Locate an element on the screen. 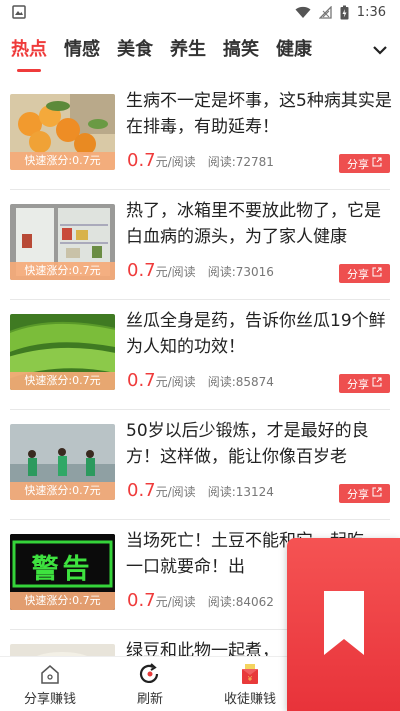 The image size is (400, 711). article-meta: 0.7 元/阅读 阅读:85874 is located at coordinates (200, 380).